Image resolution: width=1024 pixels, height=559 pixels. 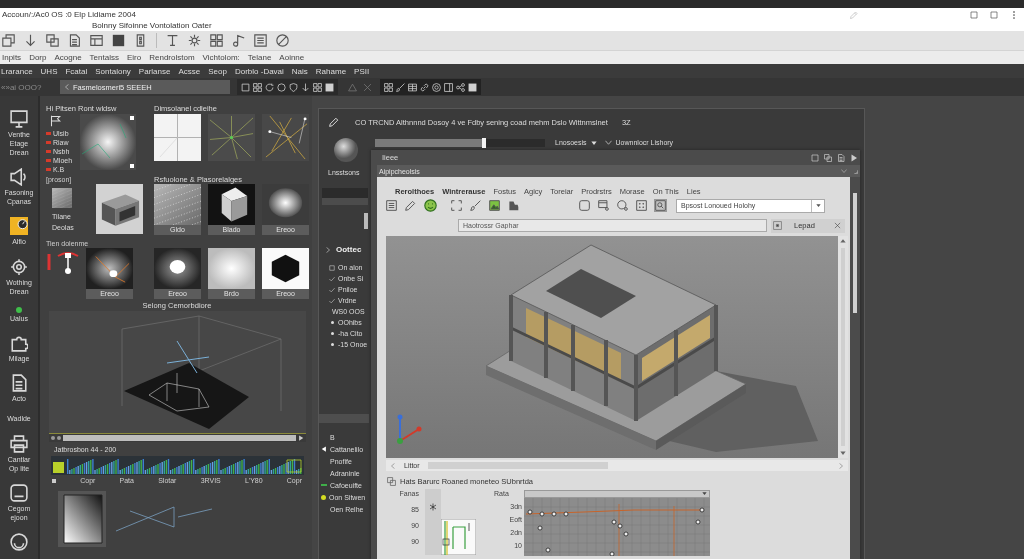 What do you see at coordinates (651, 348) in the screenshot?
I see `building-drawing` at bounding box center [651, 348].